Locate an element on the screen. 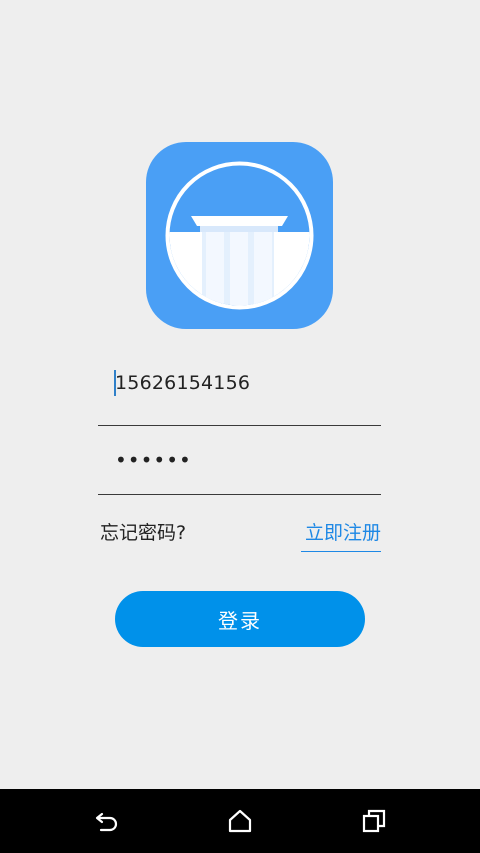 The image size is (480, 853). phone-input-value: 15626154156 is located at coordinates (183, 383).